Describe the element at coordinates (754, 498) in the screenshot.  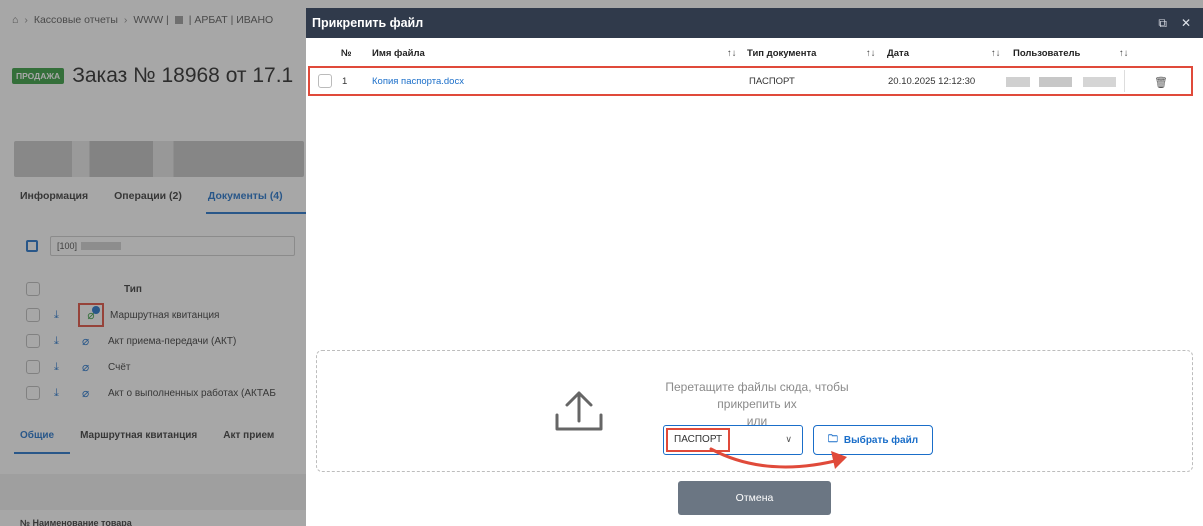
I see `cancel-button: Отмена` at that location.